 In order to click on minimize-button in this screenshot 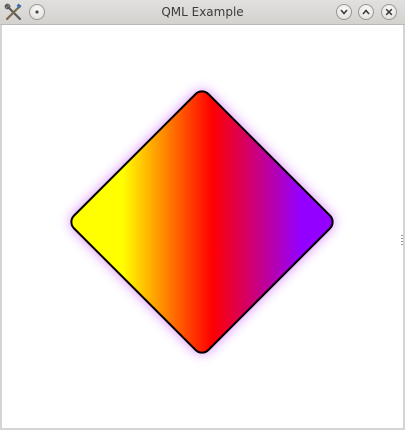, I will do `click(344, 12)`.